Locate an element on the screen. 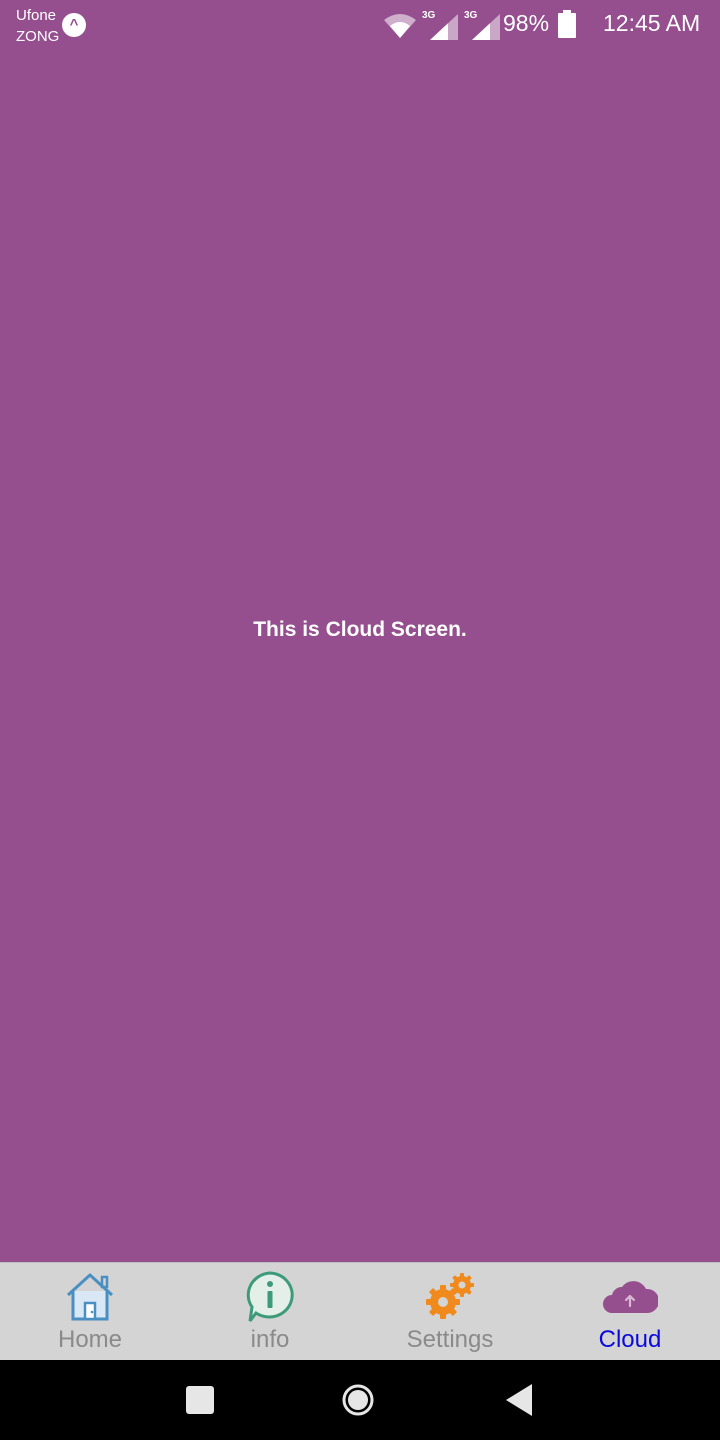 The width and height of the screenshot is (720, 1440). back-button is located at coordinates (520, 1400).